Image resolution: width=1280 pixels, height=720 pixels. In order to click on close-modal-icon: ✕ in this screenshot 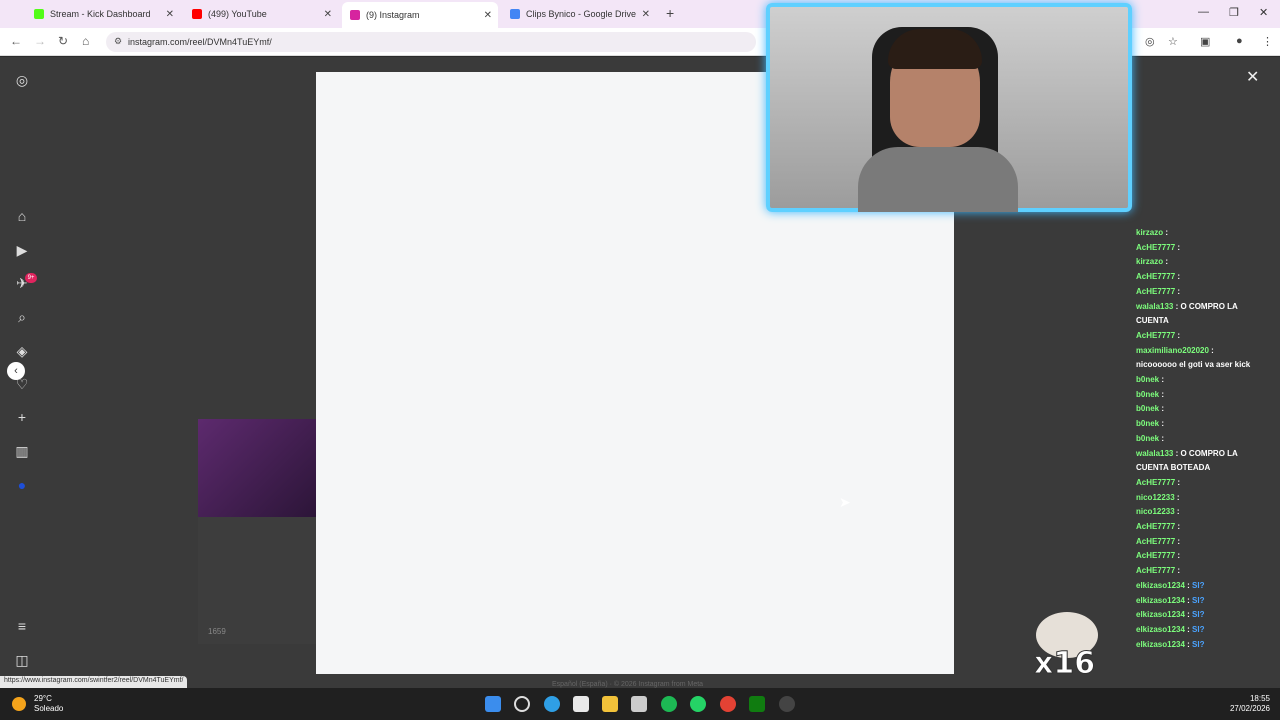, I will do `click(1252, 77)`.